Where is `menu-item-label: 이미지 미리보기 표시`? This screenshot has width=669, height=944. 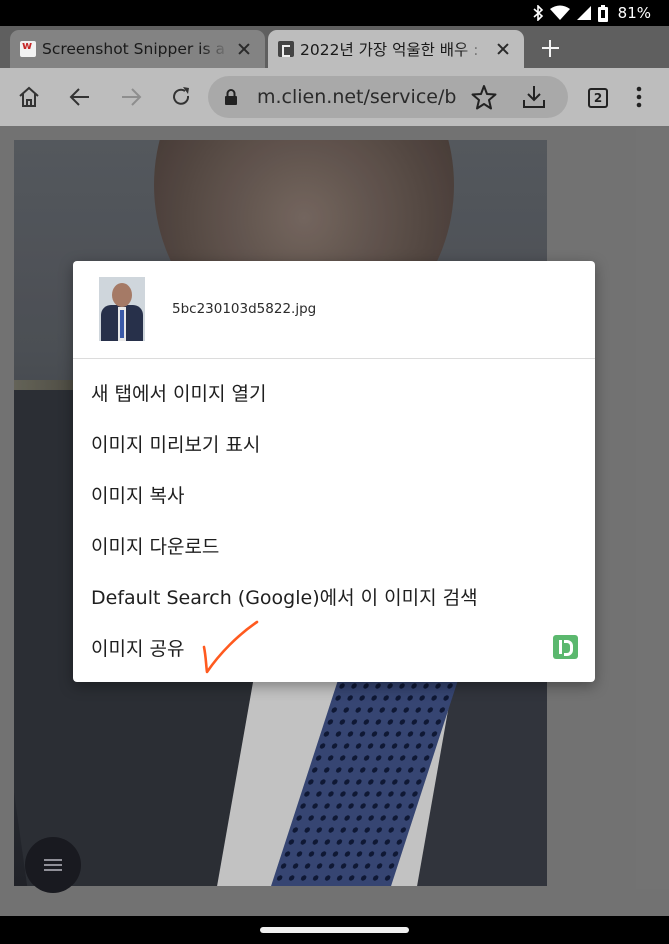 menu-item-label: 이미지 미리보기 표시 is located at coordinates (176, 445).